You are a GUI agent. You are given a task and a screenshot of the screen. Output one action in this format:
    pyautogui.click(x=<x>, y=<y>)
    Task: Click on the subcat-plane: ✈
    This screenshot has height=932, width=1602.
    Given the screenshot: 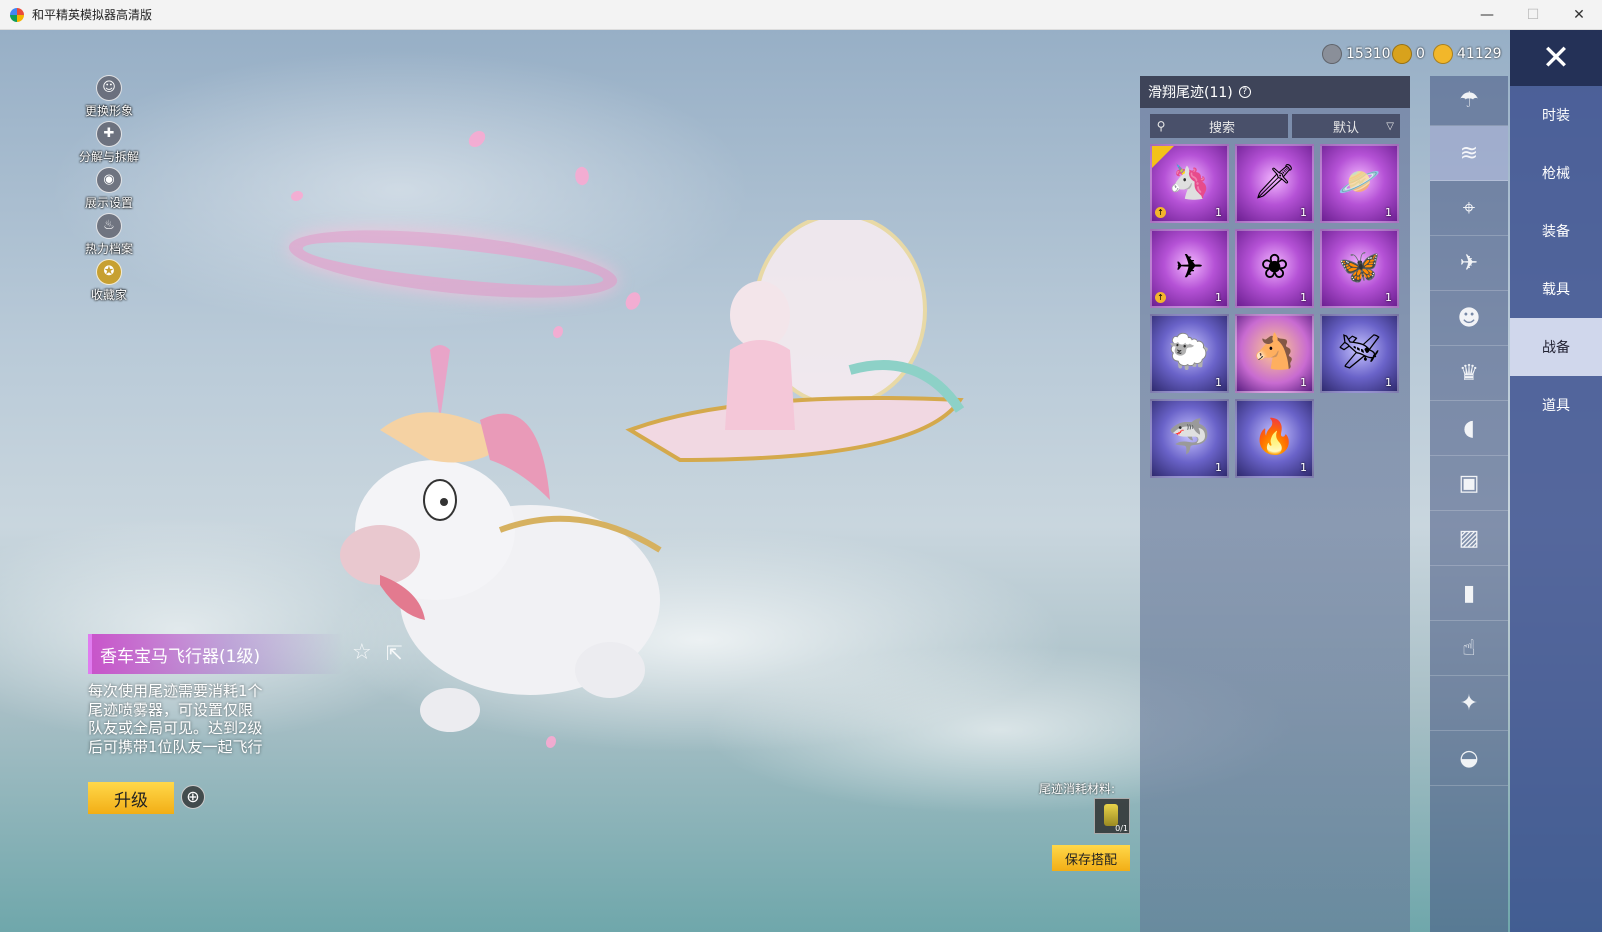 What is the action you would take?
    pyautogui.click(x=1469, y=263)
    